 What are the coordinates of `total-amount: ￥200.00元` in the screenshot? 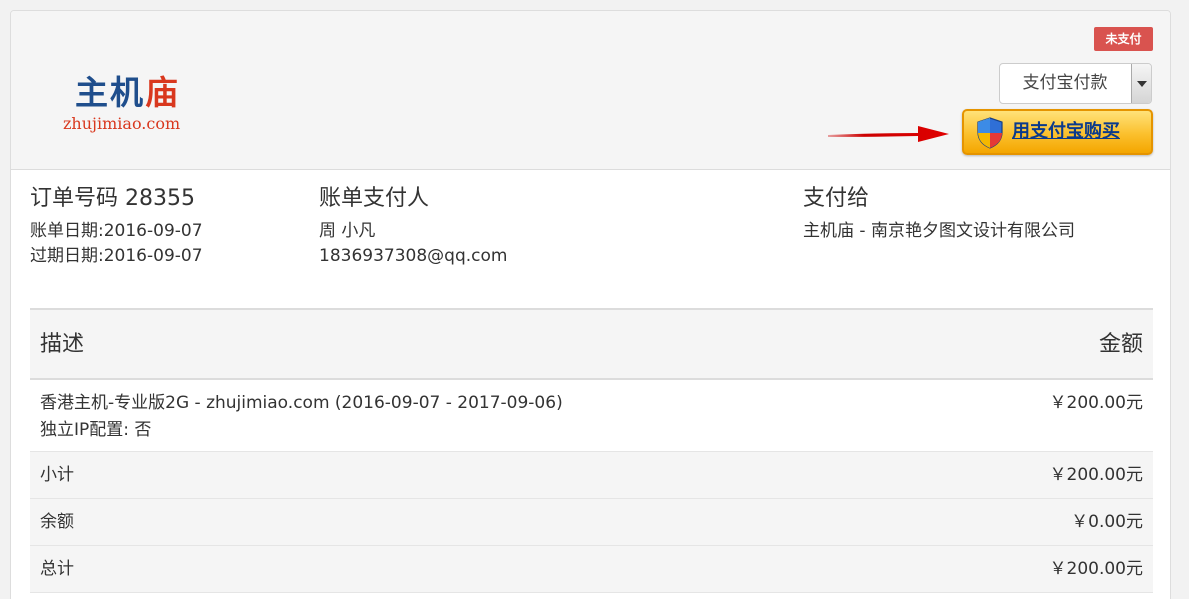 It's located at (1096, 569).